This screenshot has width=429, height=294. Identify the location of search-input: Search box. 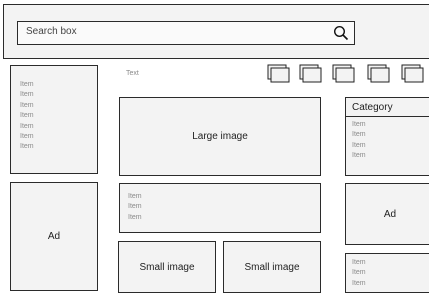
(186, 33).